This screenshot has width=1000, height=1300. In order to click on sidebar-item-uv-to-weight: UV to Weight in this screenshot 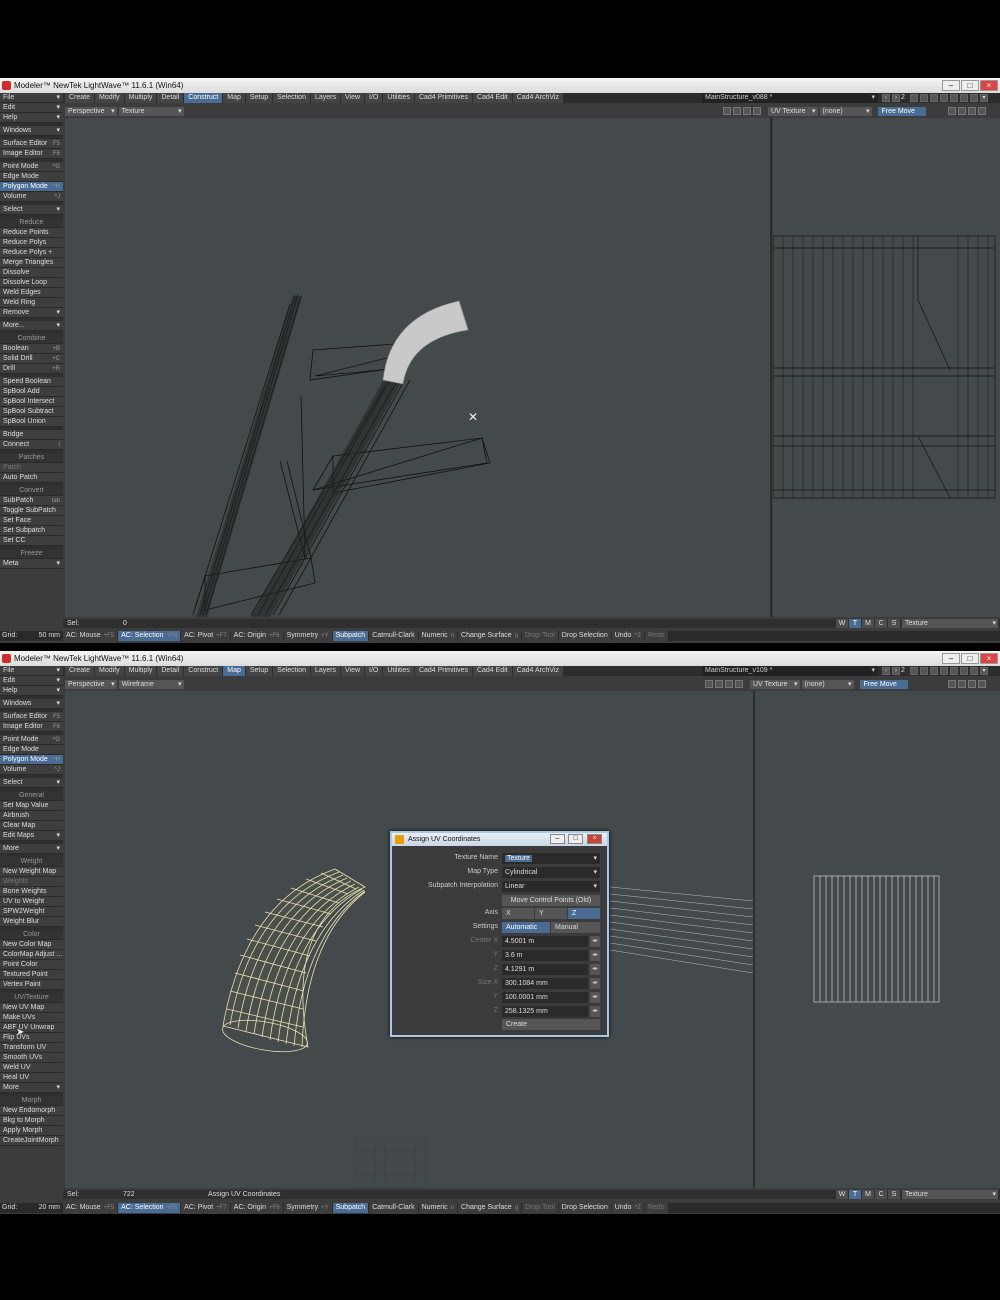, I will do `click(31, 902)`.